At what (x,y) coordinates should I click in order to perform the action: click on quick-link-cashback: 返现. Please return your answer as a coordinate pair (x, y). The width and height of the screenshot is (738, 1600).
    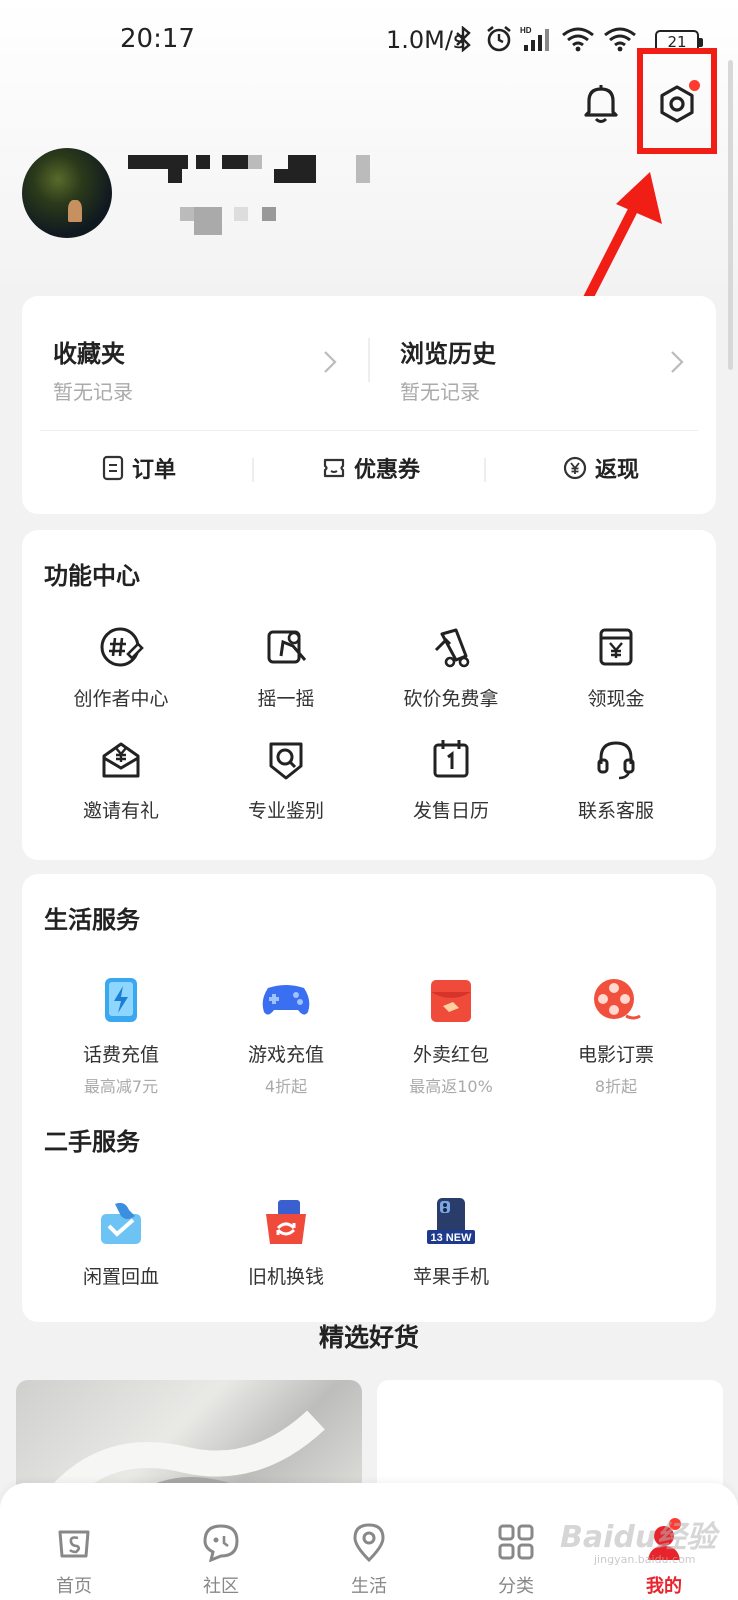
    Looking at the image, I should click on (601, 468).